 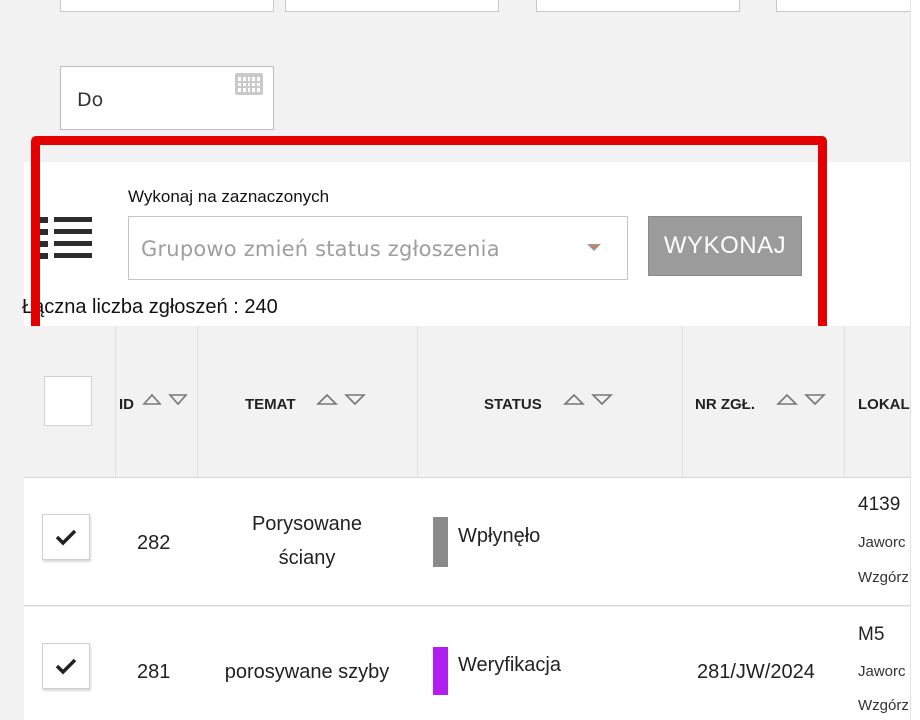 What do you see at coordinates (513, 404) in the screenshot?
I see `column-header-status: STATUS` at bounding box center [513, 404].